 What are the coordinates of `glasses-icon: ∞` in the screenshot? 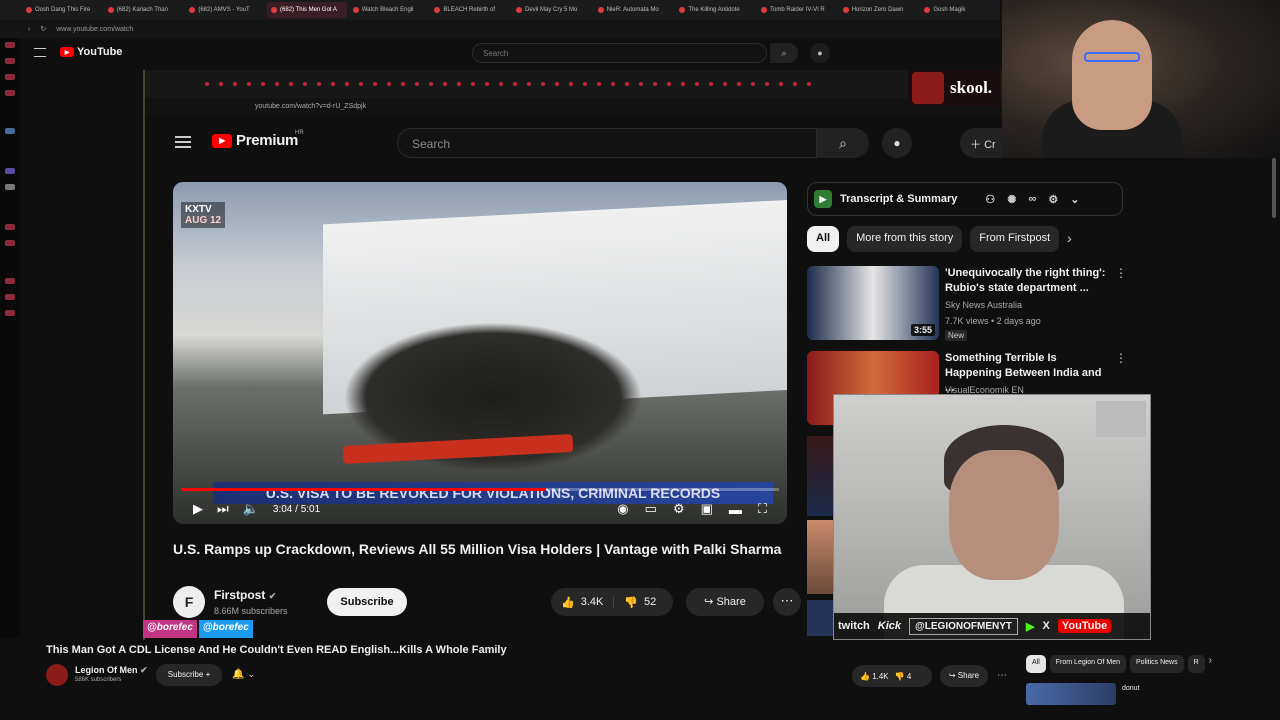 It's located at (1032, 199).